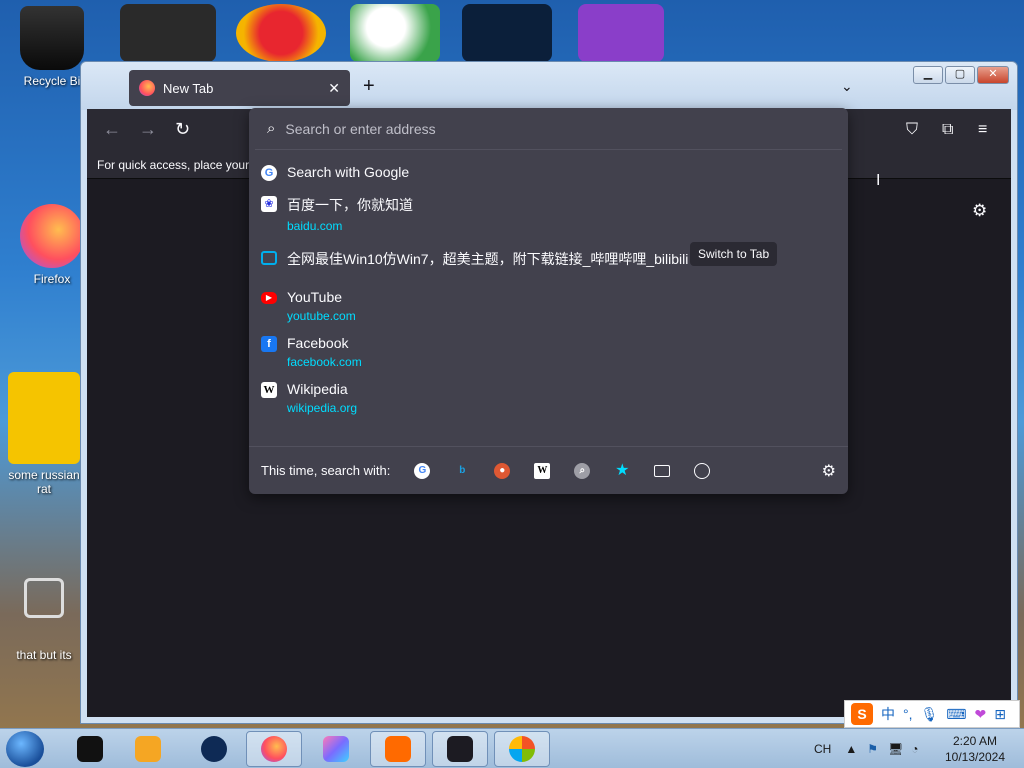 This screenshot has height=768, width=1024. I want to click on firefox-desktop-icon: Firefox, so click(52, 245).